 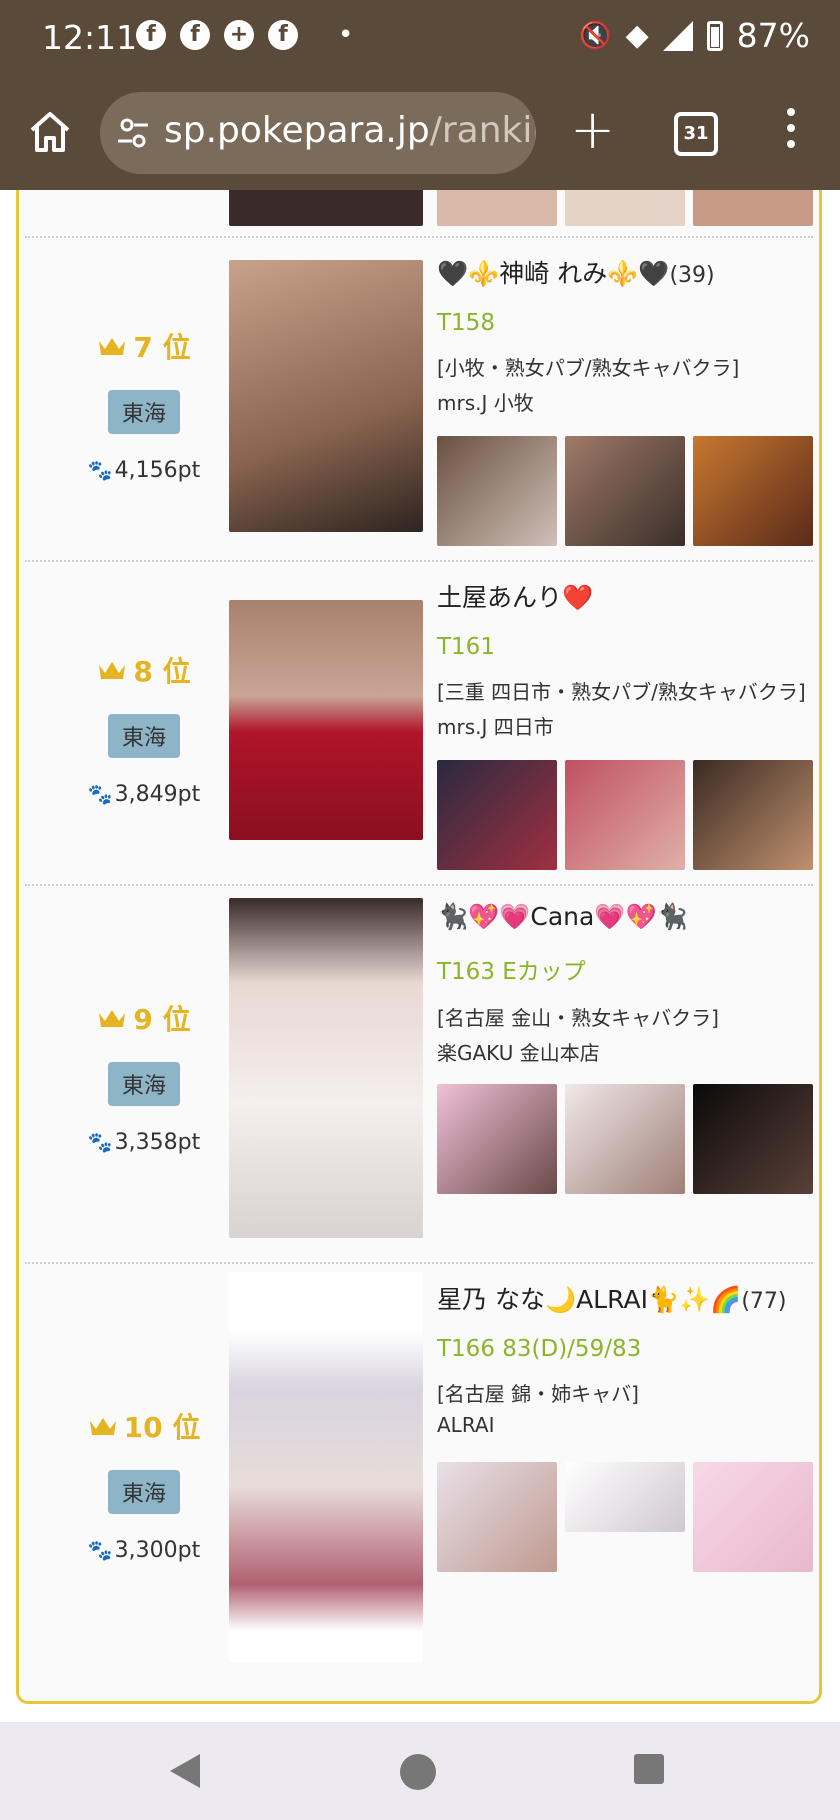 What do you see at coordinates (621, 692) in the screenshot?
I see `shop-area: [三重 四日市・熟女パブ/熟女キャバクラ]` at bounding box center [621, 692].